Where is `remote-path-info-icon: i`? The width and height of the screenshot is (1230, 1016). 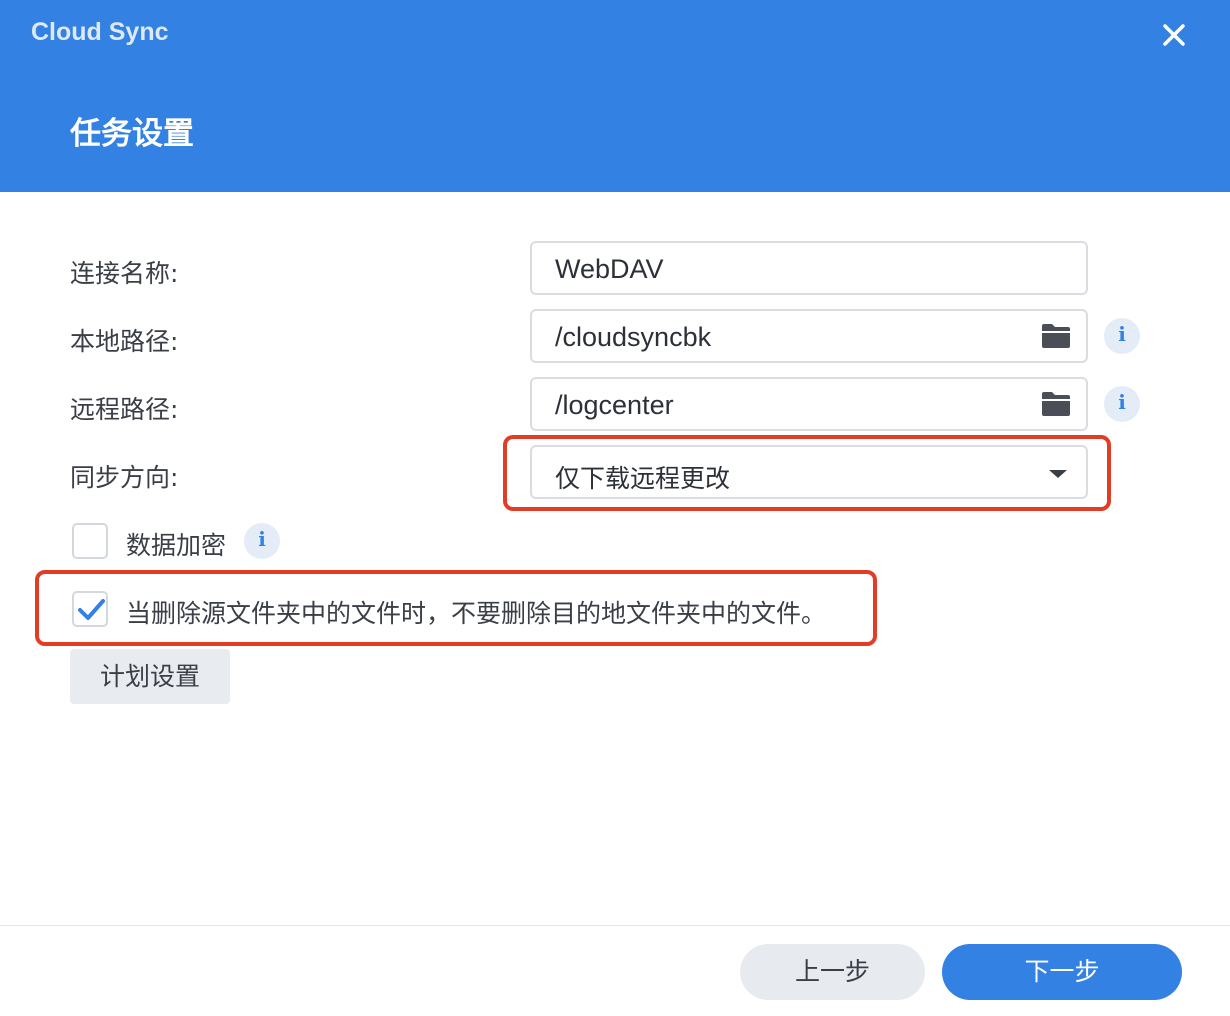 remote-path-info-icon: i is located at coordinates (1122, 404).